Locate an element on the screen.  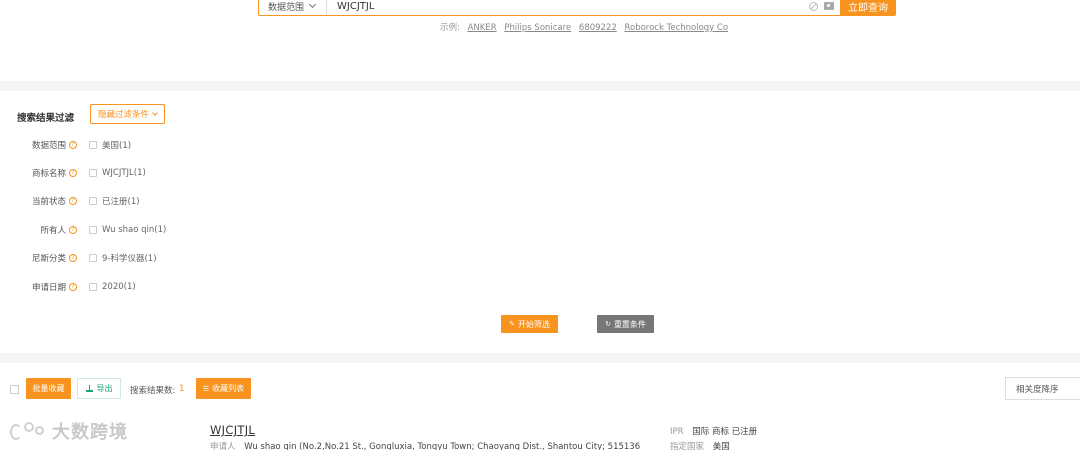
filter-label: 当前状态 is located at coordinates (48, 202).